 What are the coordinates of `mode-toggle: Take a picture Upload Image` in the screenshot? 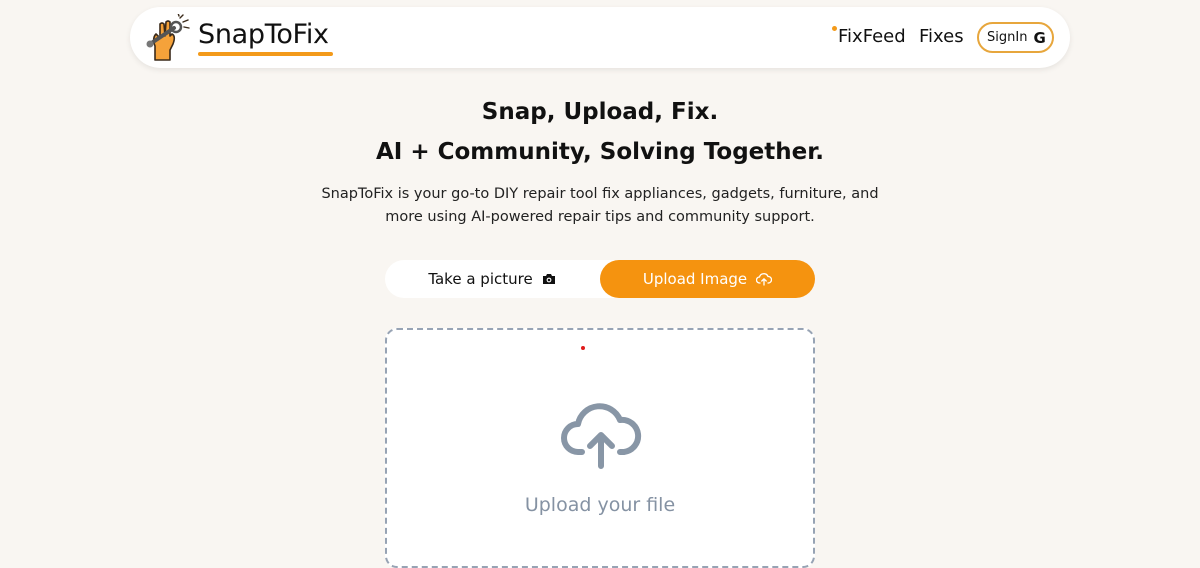 It's located at (600, 279).